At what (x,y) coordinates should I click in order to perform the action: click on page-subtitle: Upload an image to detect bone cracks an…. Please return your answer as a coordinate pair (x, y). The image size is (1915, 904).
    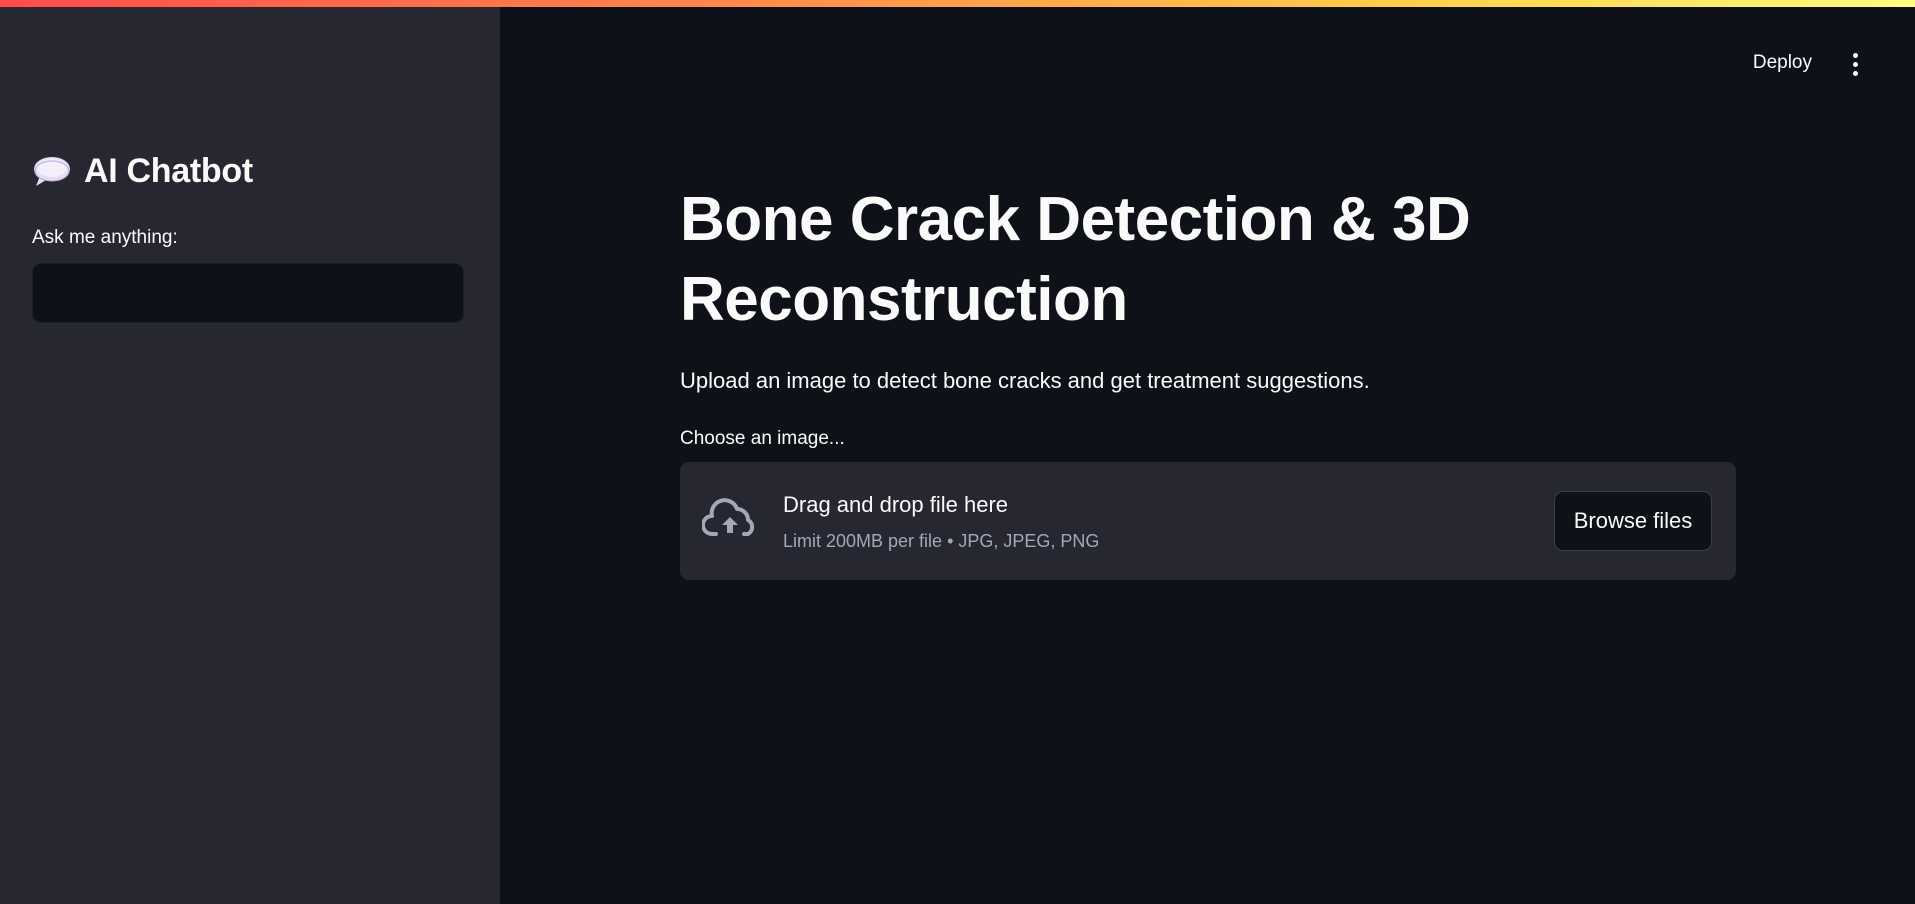
    Looking at the image, I should click on (1025, 380).